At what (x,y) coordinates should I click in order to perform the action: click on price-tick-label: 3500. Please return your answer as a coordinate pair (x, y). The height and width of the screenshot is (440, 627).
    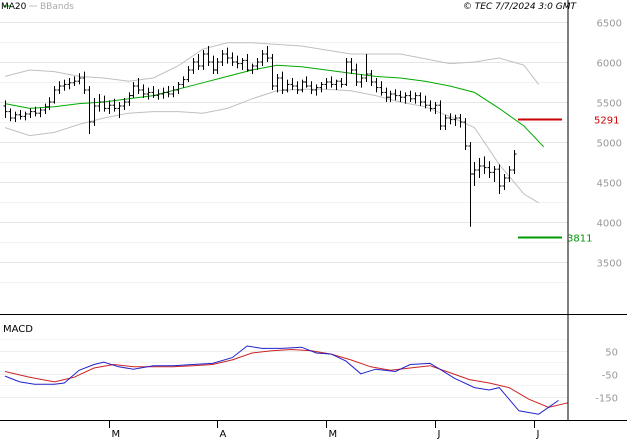
    Looking at the image, I should click on (609, 264).